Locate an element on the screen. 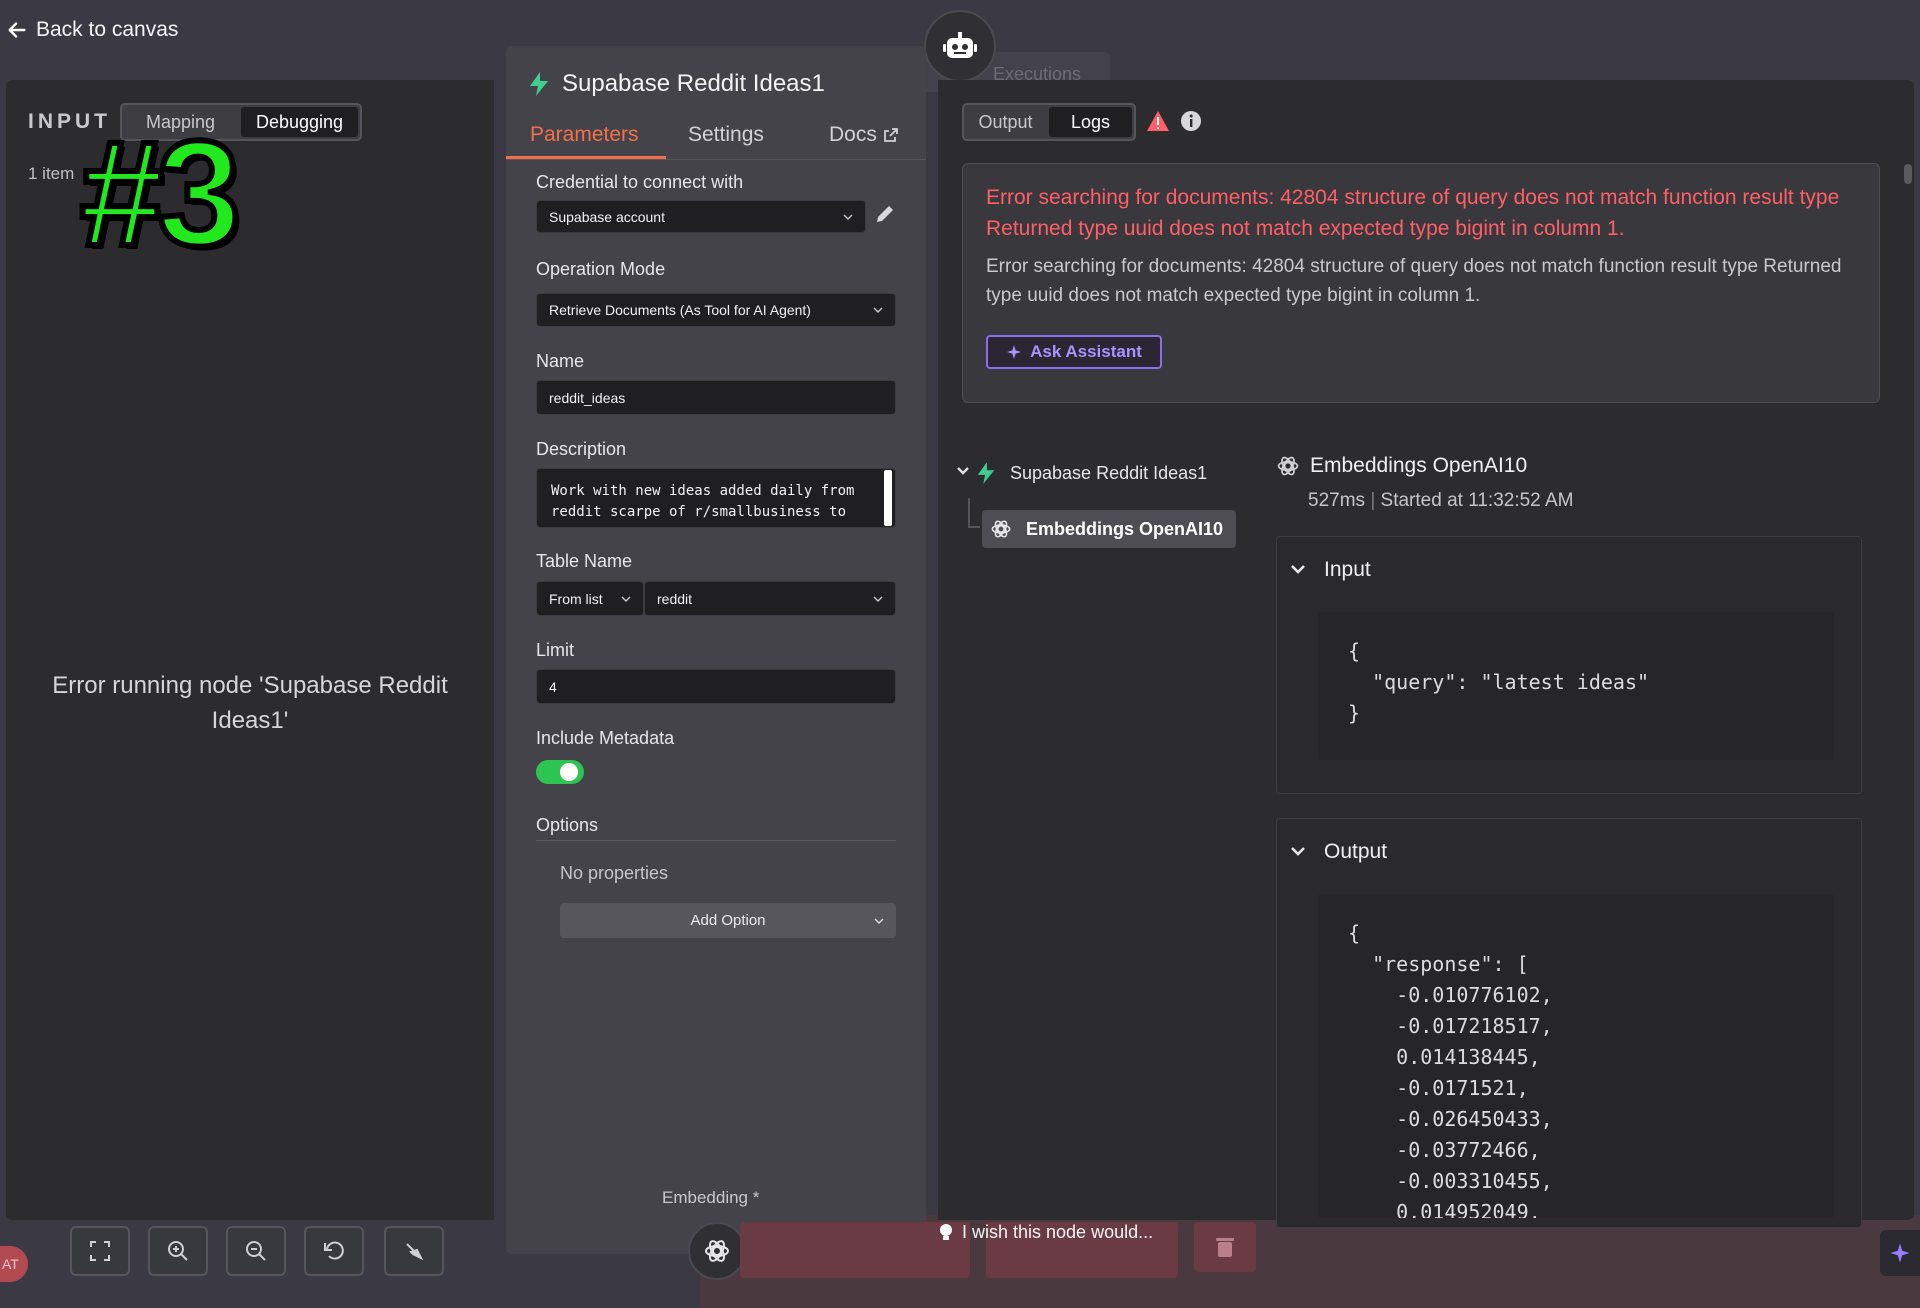 The image size is (1920, 1308). log-output-label: Output is located at coordinates (1356, 851).